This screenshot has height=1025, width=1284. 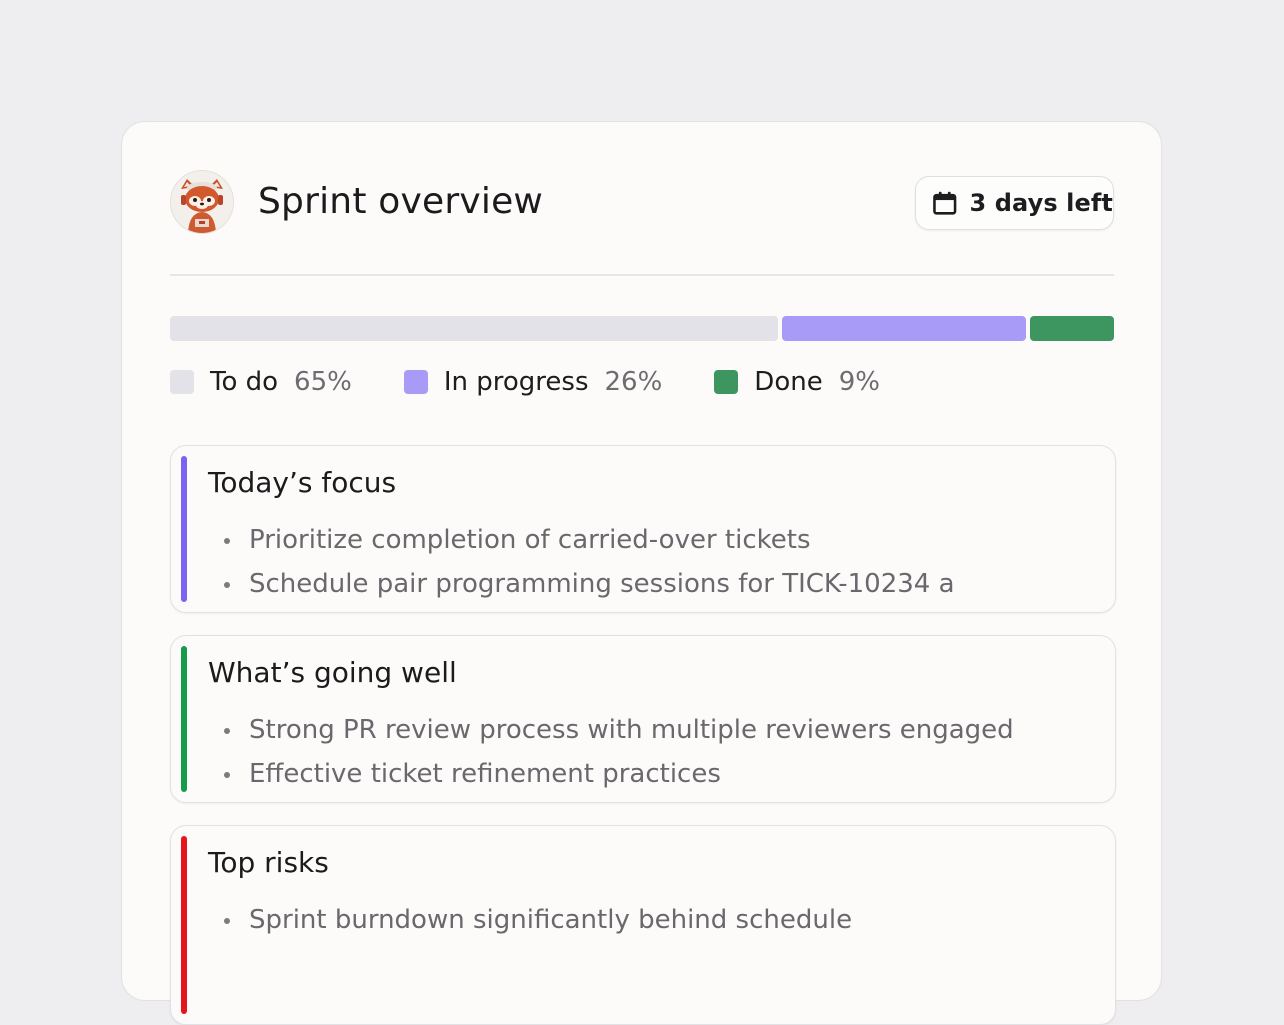 I want to click on legend-swatch-in-progress, so click(x=415, y=382).